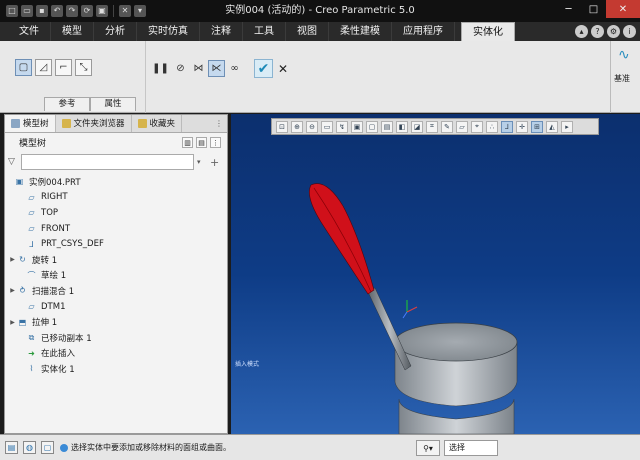 This screenshot has height=460, width=640. Describe the element at coordinates (428, 448) in the screenshot. I see `find-icon: ⚲▾` at that location.